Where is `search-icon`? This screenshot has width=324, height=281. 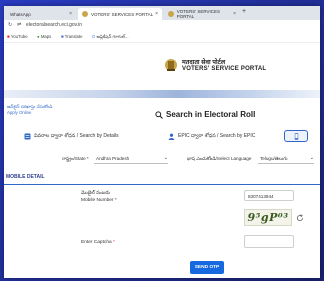
search-icon is located at coordinates (159, 115).